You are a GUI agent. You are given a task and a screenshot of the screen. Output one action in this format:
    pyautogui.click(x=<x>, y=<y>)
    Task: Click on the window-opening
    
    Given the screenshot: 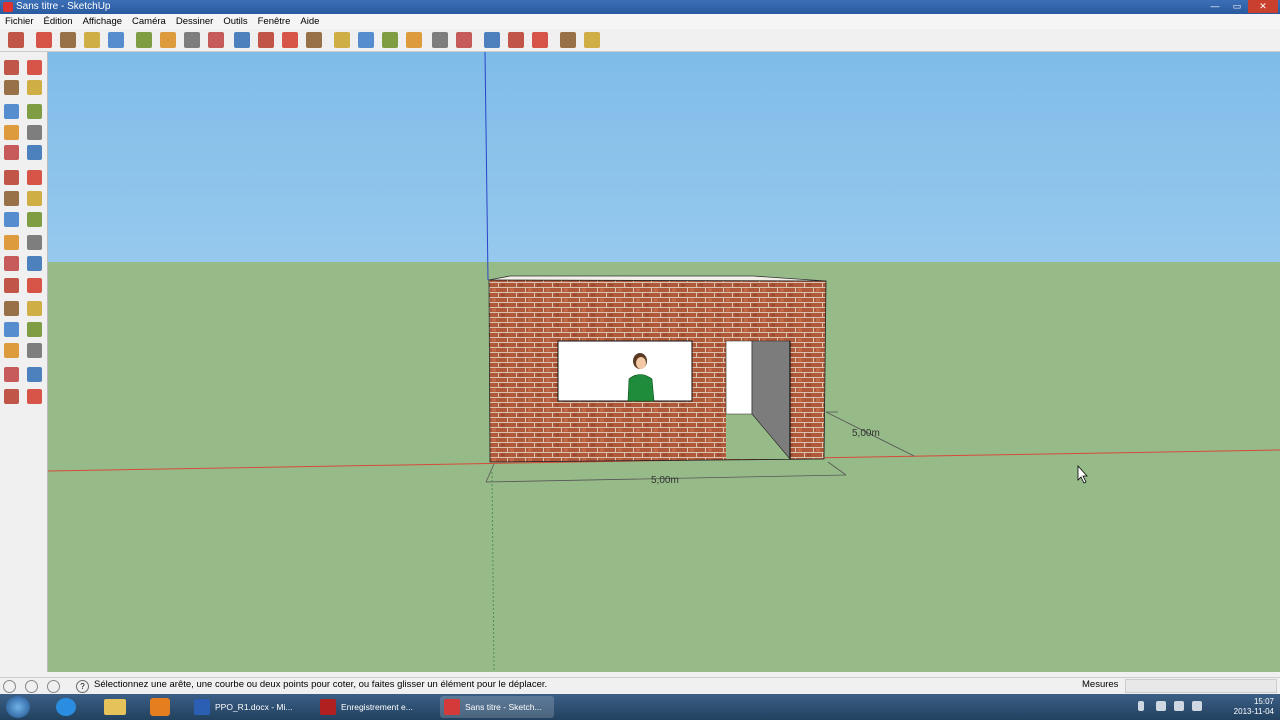 What is the action you would take?
    pyautogui.click(x=625, y=371)
    